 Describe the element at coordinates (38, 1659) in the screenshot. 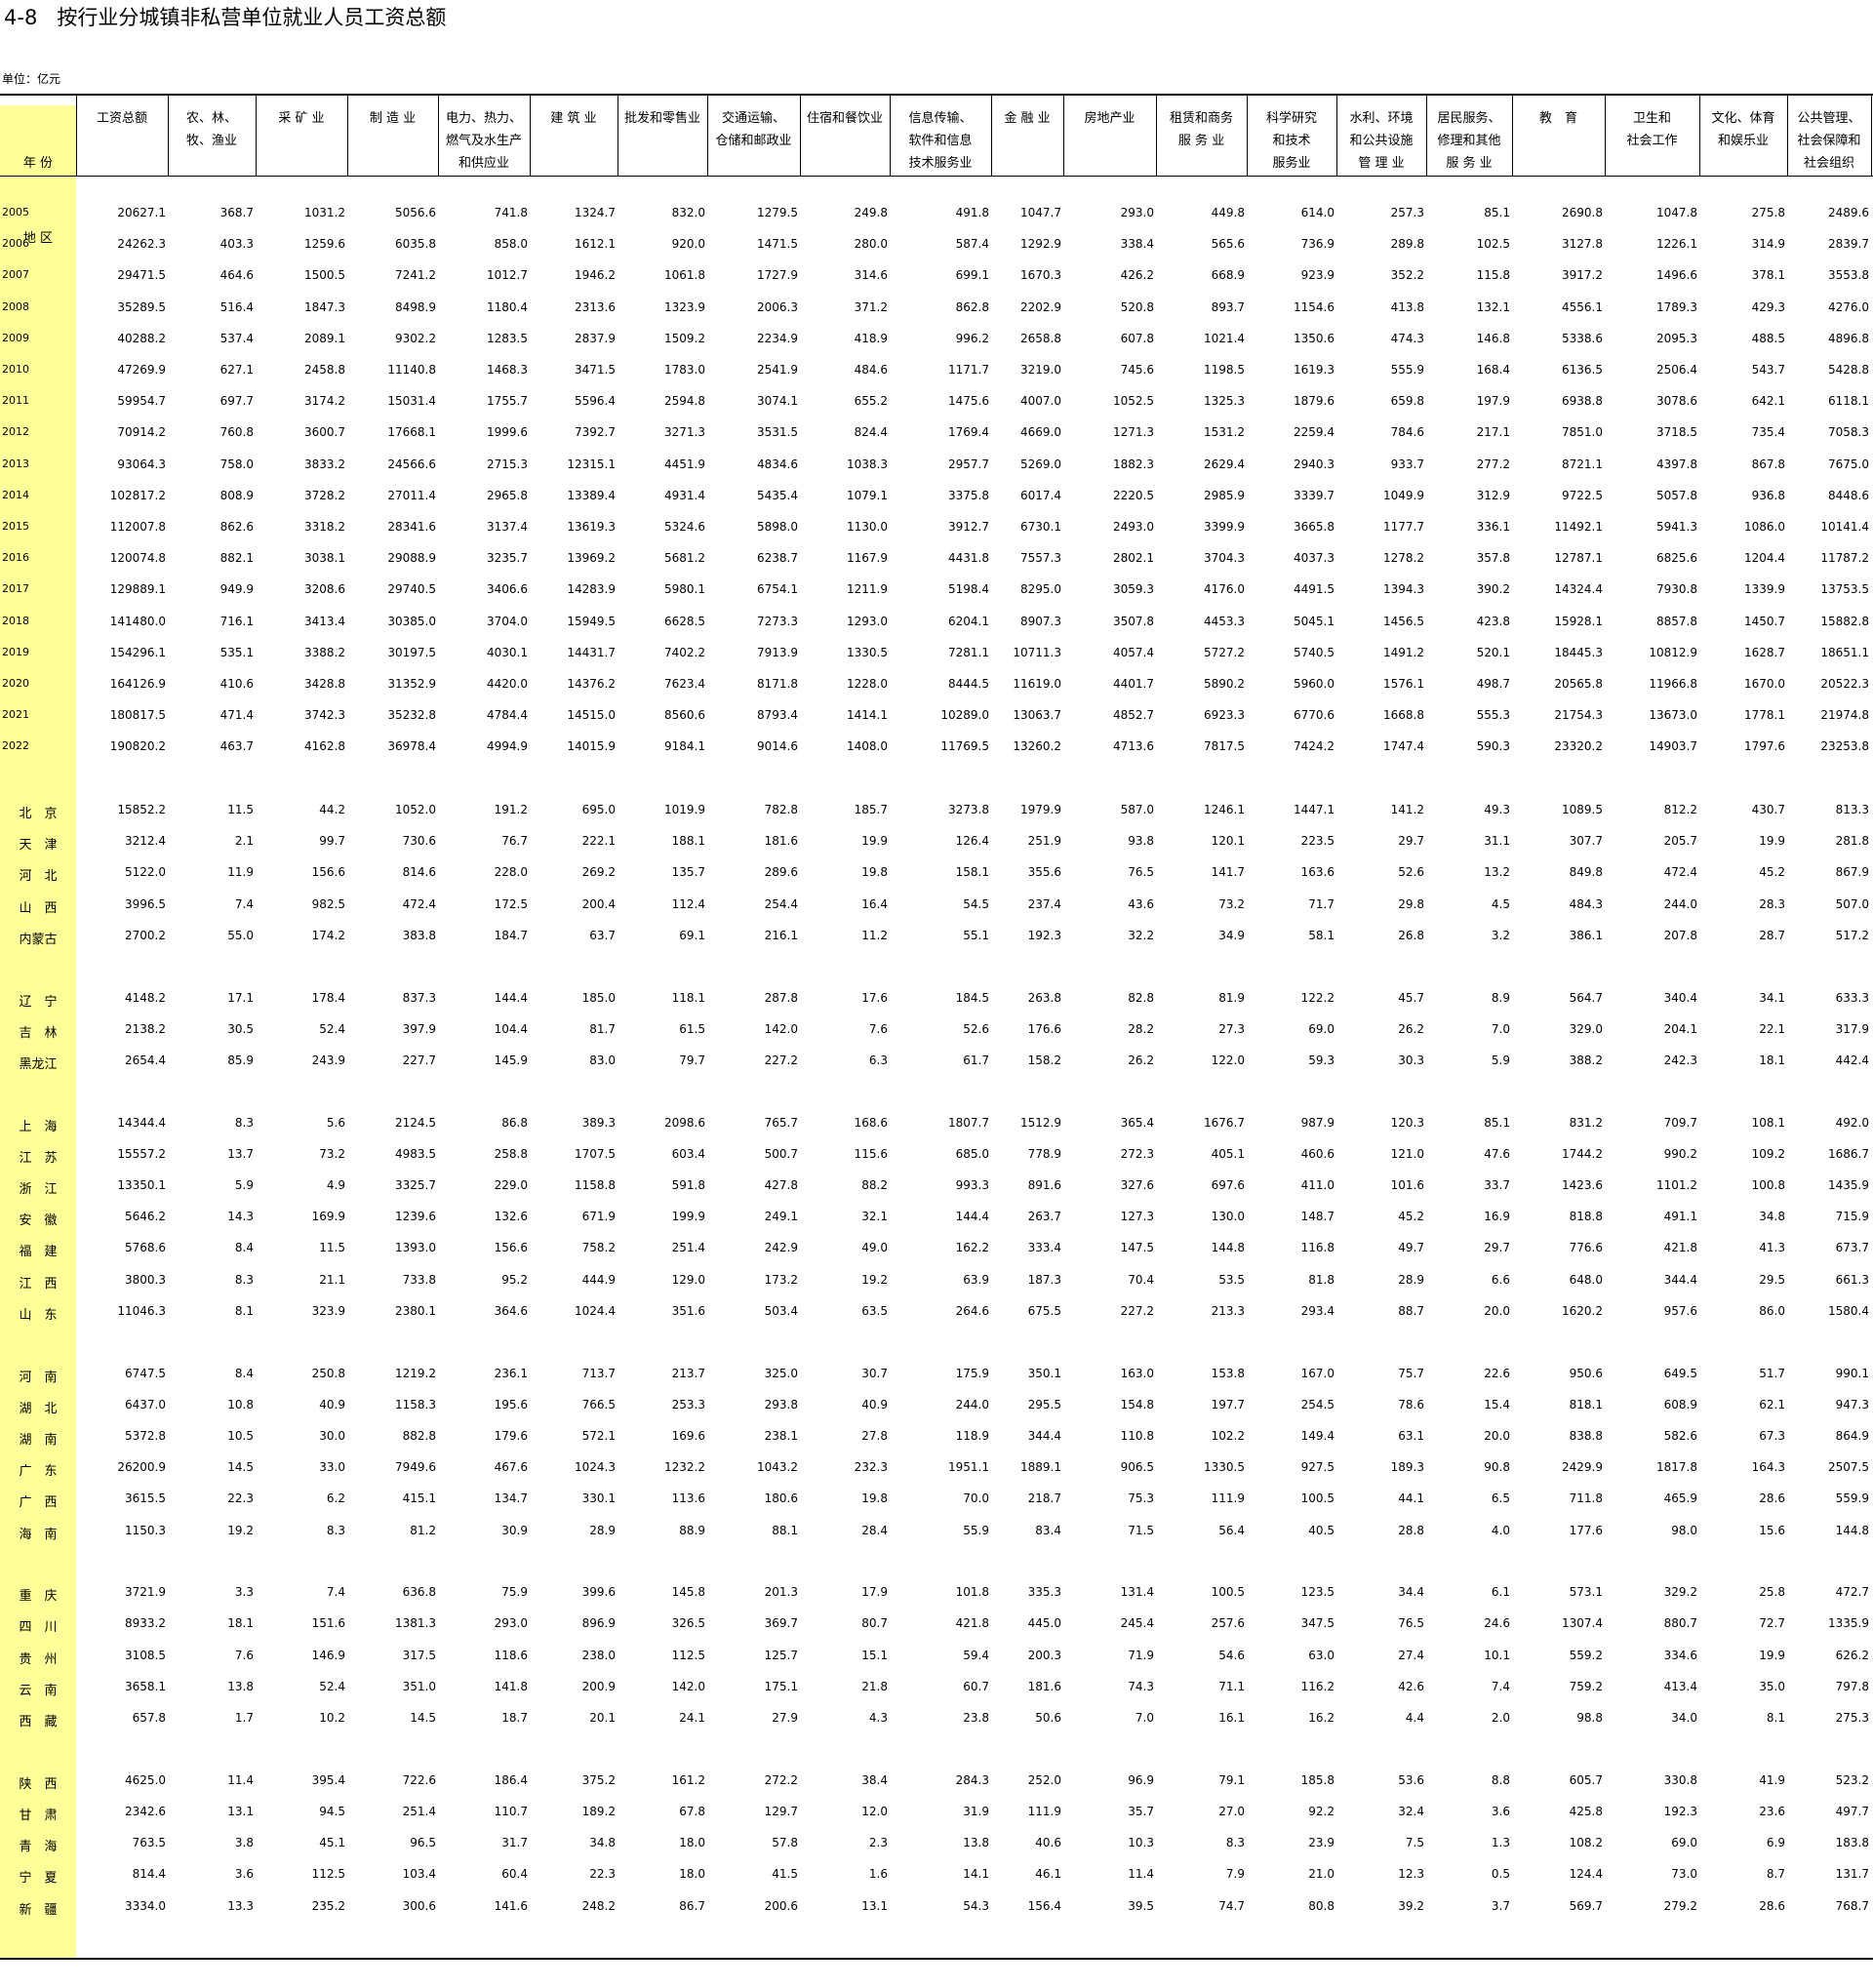

I see `row-label: 贵 州` at that location.